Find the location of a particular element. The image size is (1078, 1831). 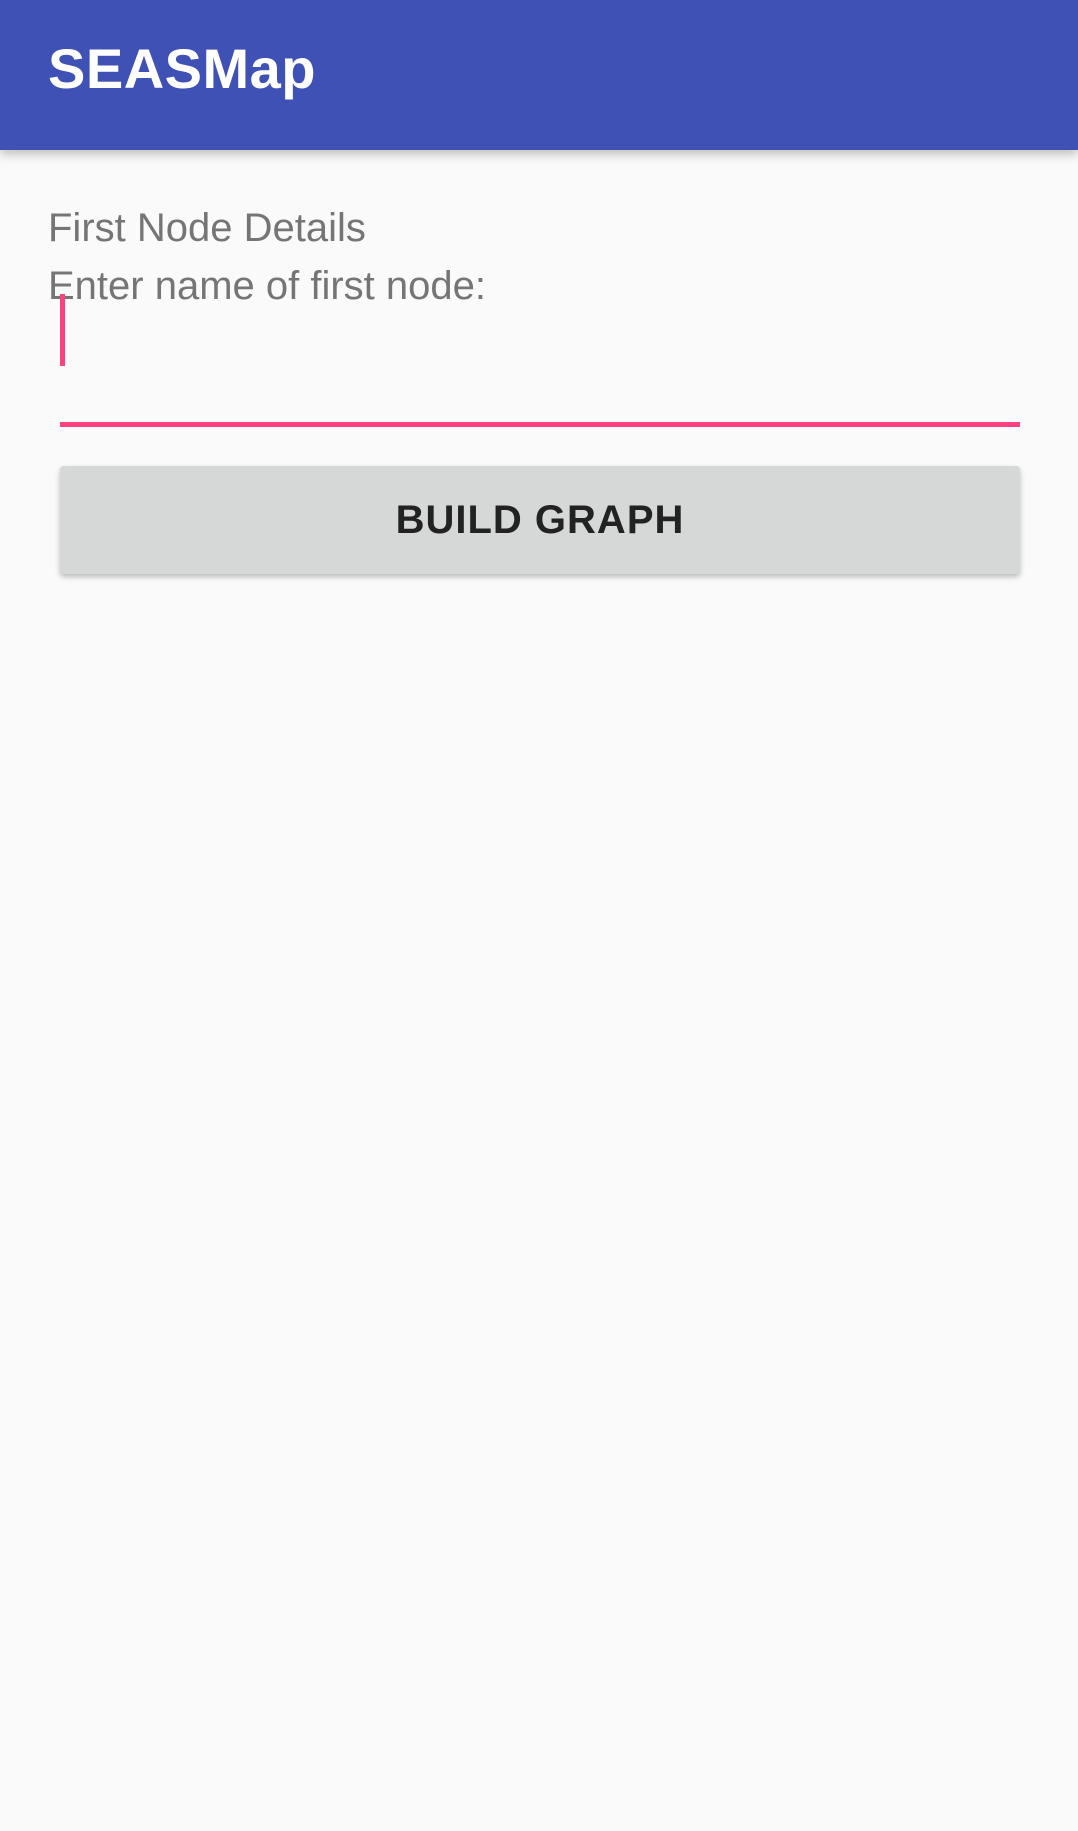

app-bar: SEASMap is located at coordinates (539, 75).